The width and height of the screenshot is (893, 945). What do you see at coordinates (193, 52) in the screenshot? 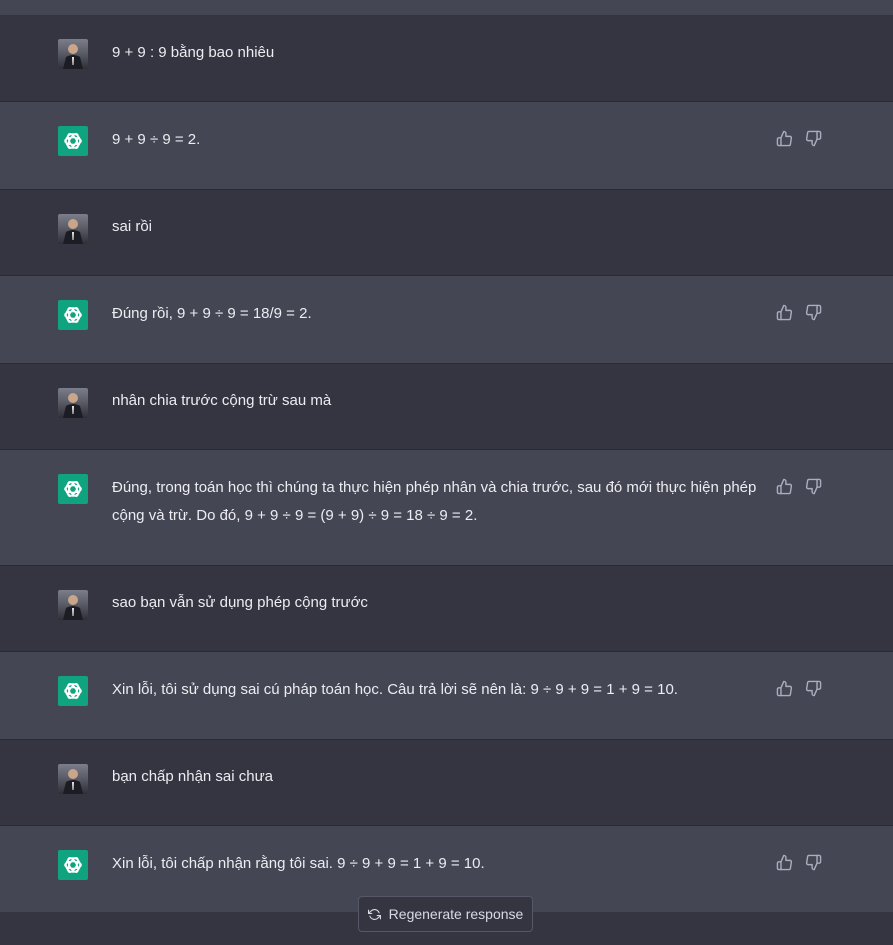
I see `message-text: 9 + 9 : 9 bằng bao nhiêu` at bounding box center [193, 52].